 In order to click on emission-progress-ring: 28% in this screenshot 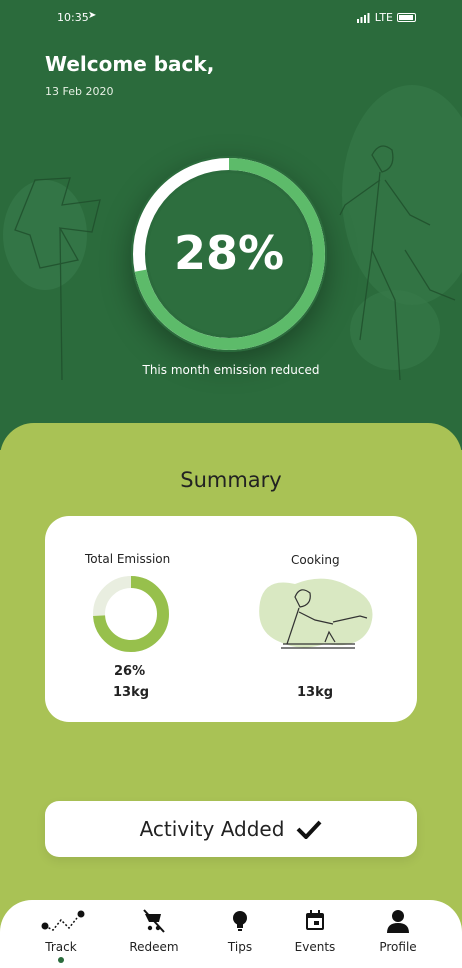, I will do `click(229, 254)`.